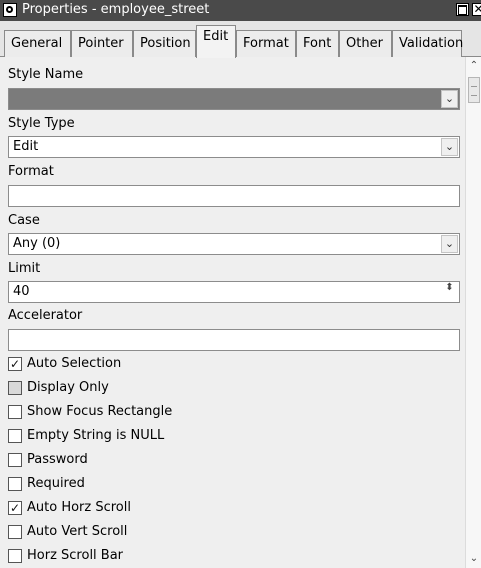 This screenshot has width=481, height=568. What do you see at coordinates (96, 435) in the screenshot?
I see `empty-string-null-label: Empty String is NULL` at bounding box center [96, 435].